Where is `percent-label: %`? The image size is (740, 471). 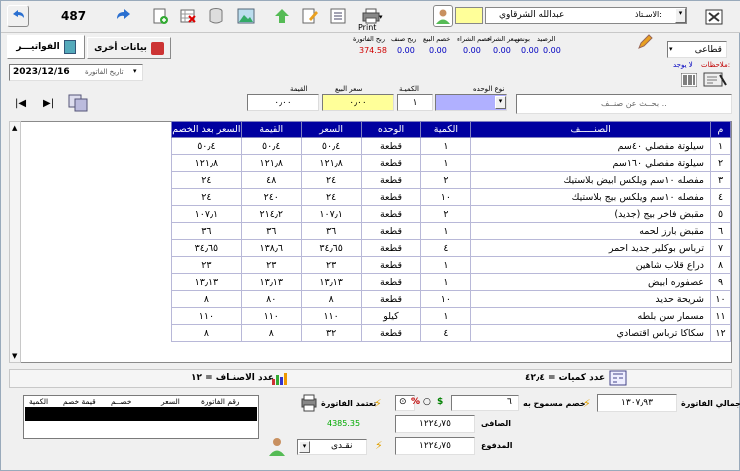 percent-label: % is located at coordinates (416, 402).